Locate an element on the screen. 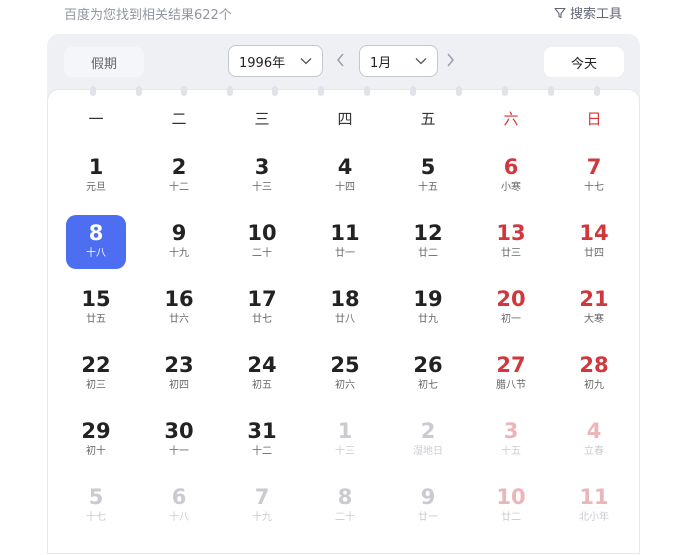  calendar-day: 11 廿一 is located at coordinates (345, 242).